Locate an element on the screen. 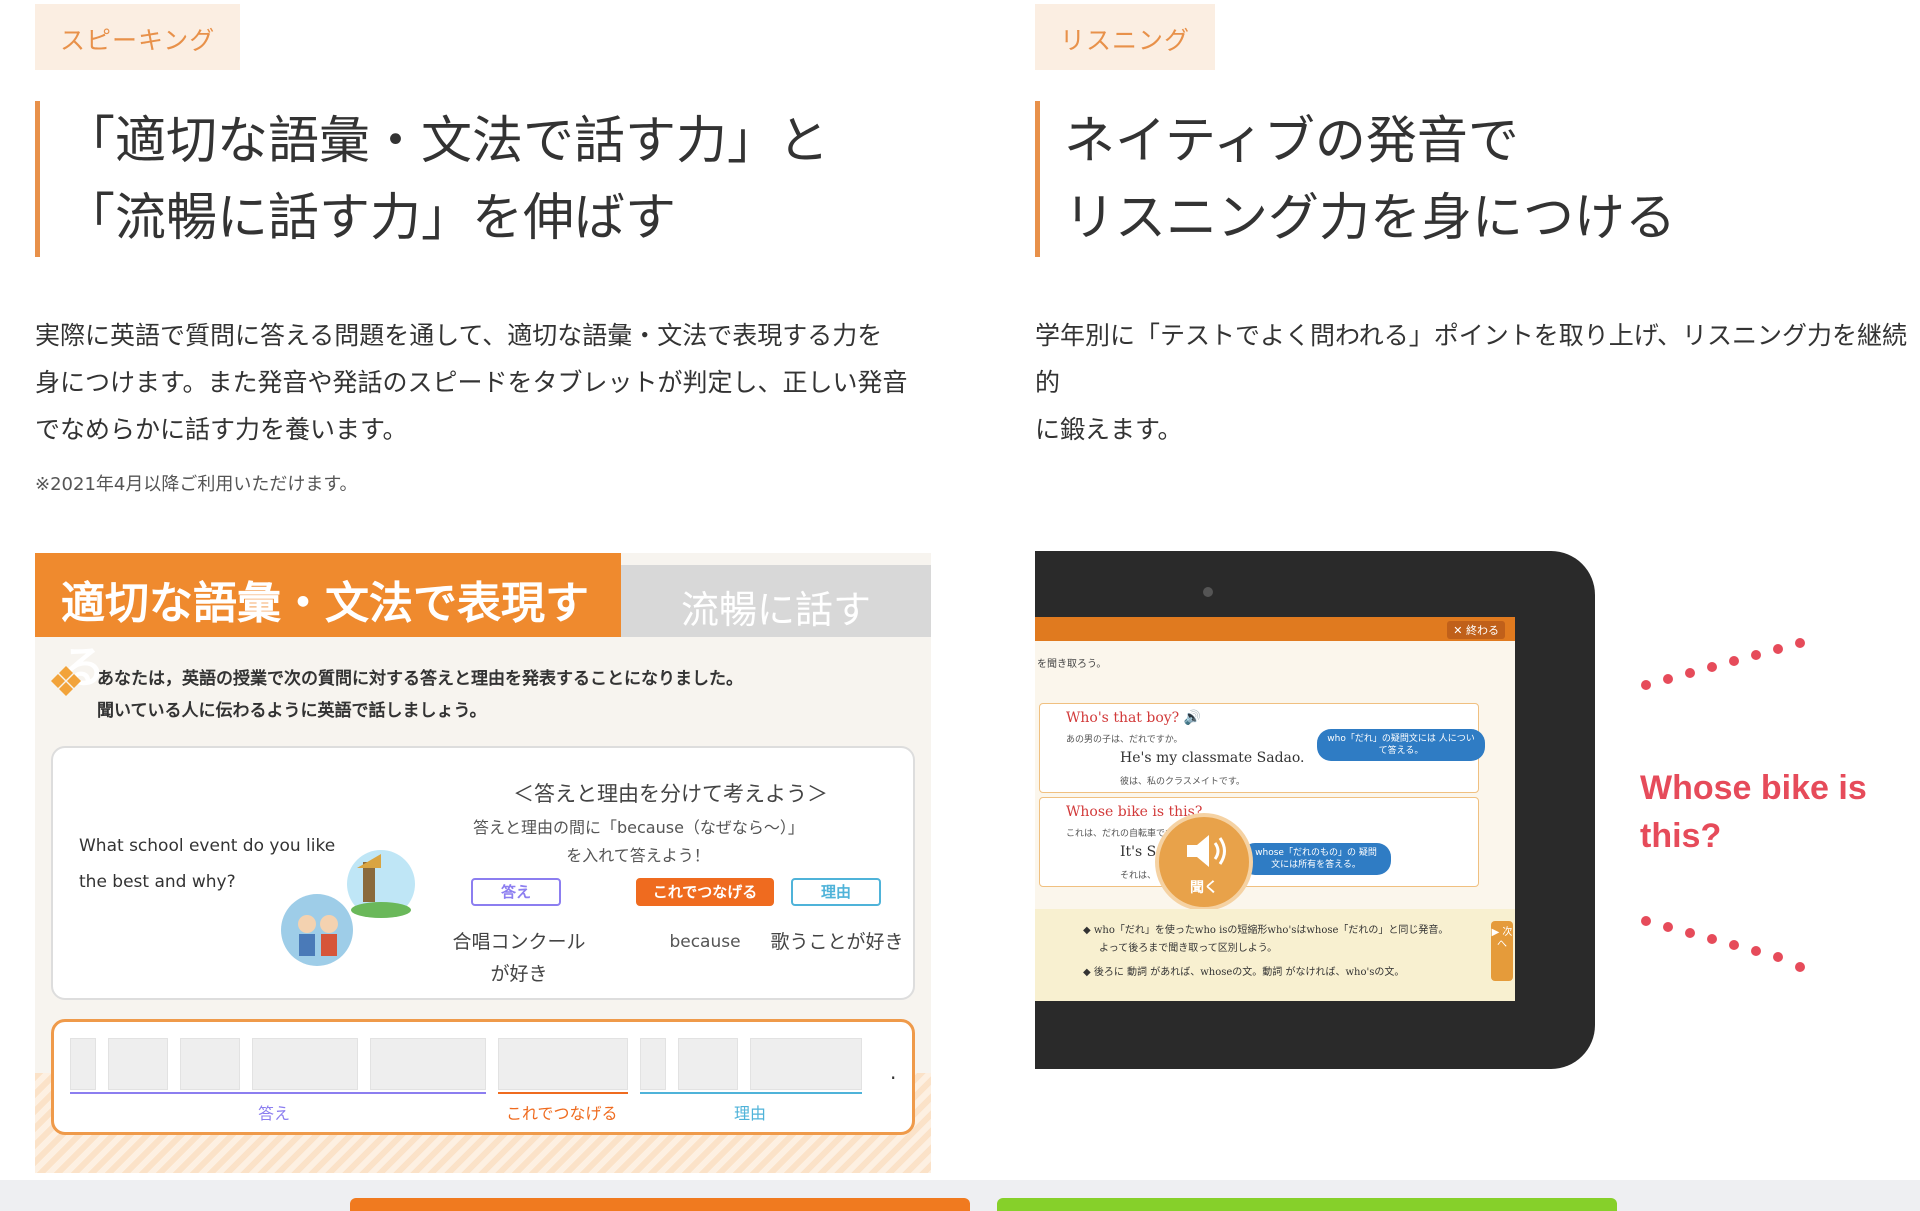 This screenshot has width=1920, height=1211. chip-reason: 理由 is located at coordinates (836, 892).